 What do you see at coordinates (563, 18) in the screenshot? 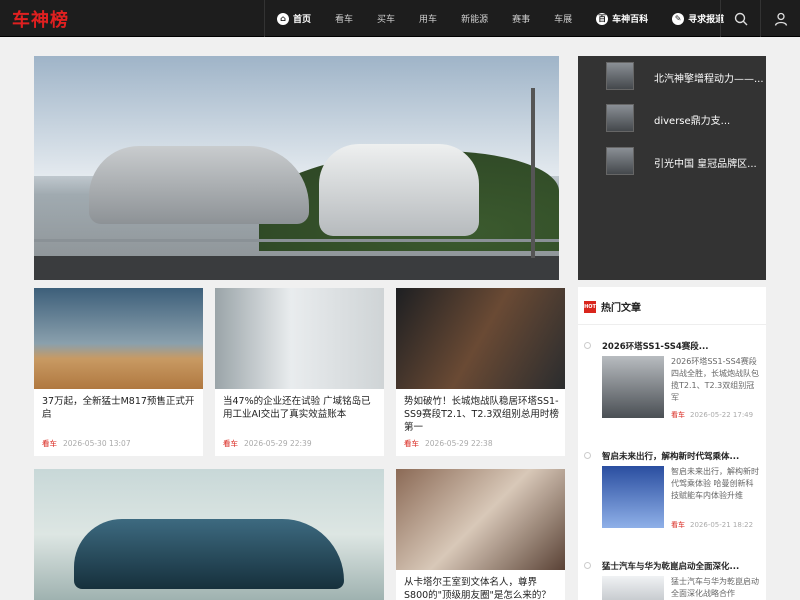
I see `nav-item-chezhan: 车展` at bounding box center [563, 18].